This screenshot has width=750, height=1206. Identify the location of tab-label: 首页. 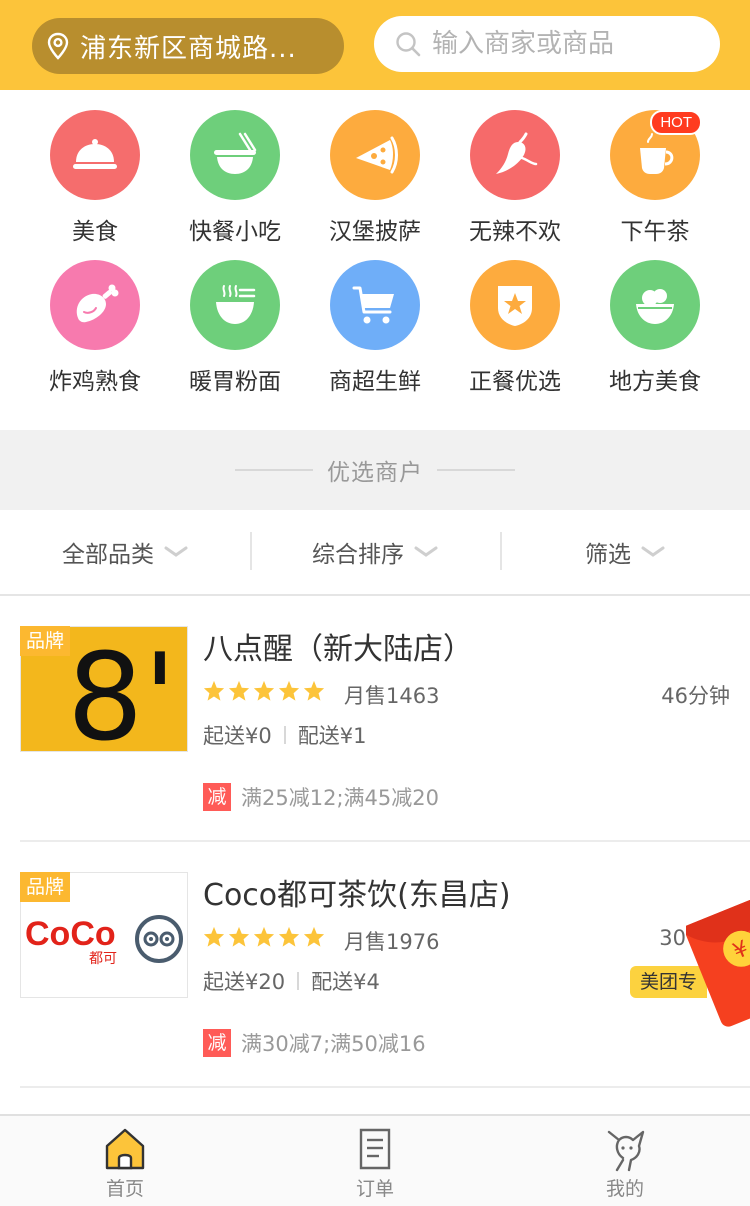
(124, 1189).